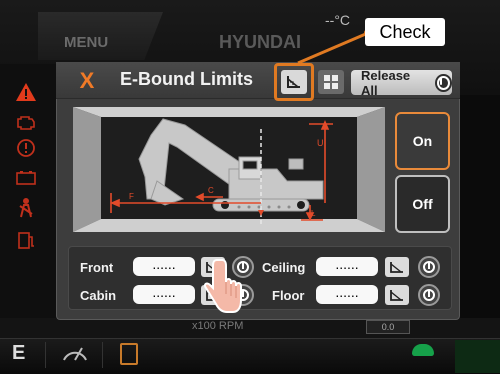 This screenshot has height=374, width=500. I want to click on wiper-icon, so click(75, 355).